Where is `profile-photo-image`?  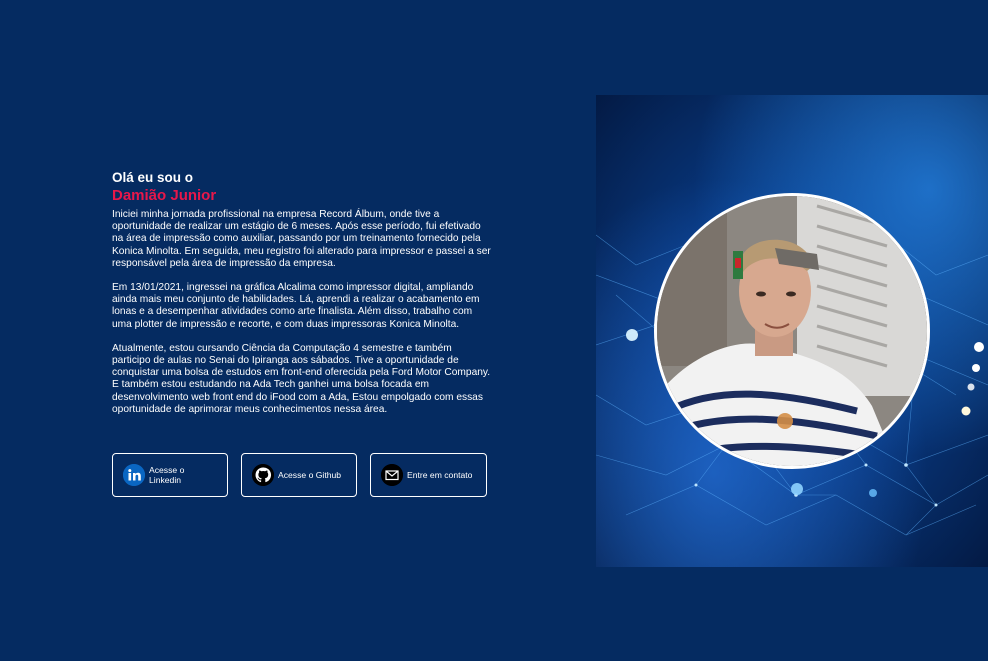 profile-photo-image is located at coordinates (792, 331).